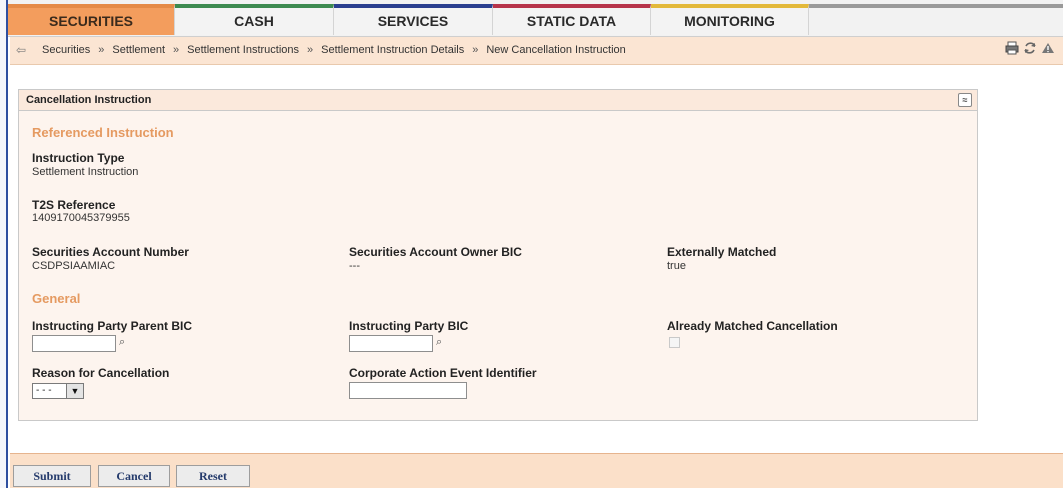 The height and width of the screenshot is (488, 1063). Describe the element at coordinates (78, 158) in the screenshot. I see `instruction-type-label: Instruction Type` at that location.